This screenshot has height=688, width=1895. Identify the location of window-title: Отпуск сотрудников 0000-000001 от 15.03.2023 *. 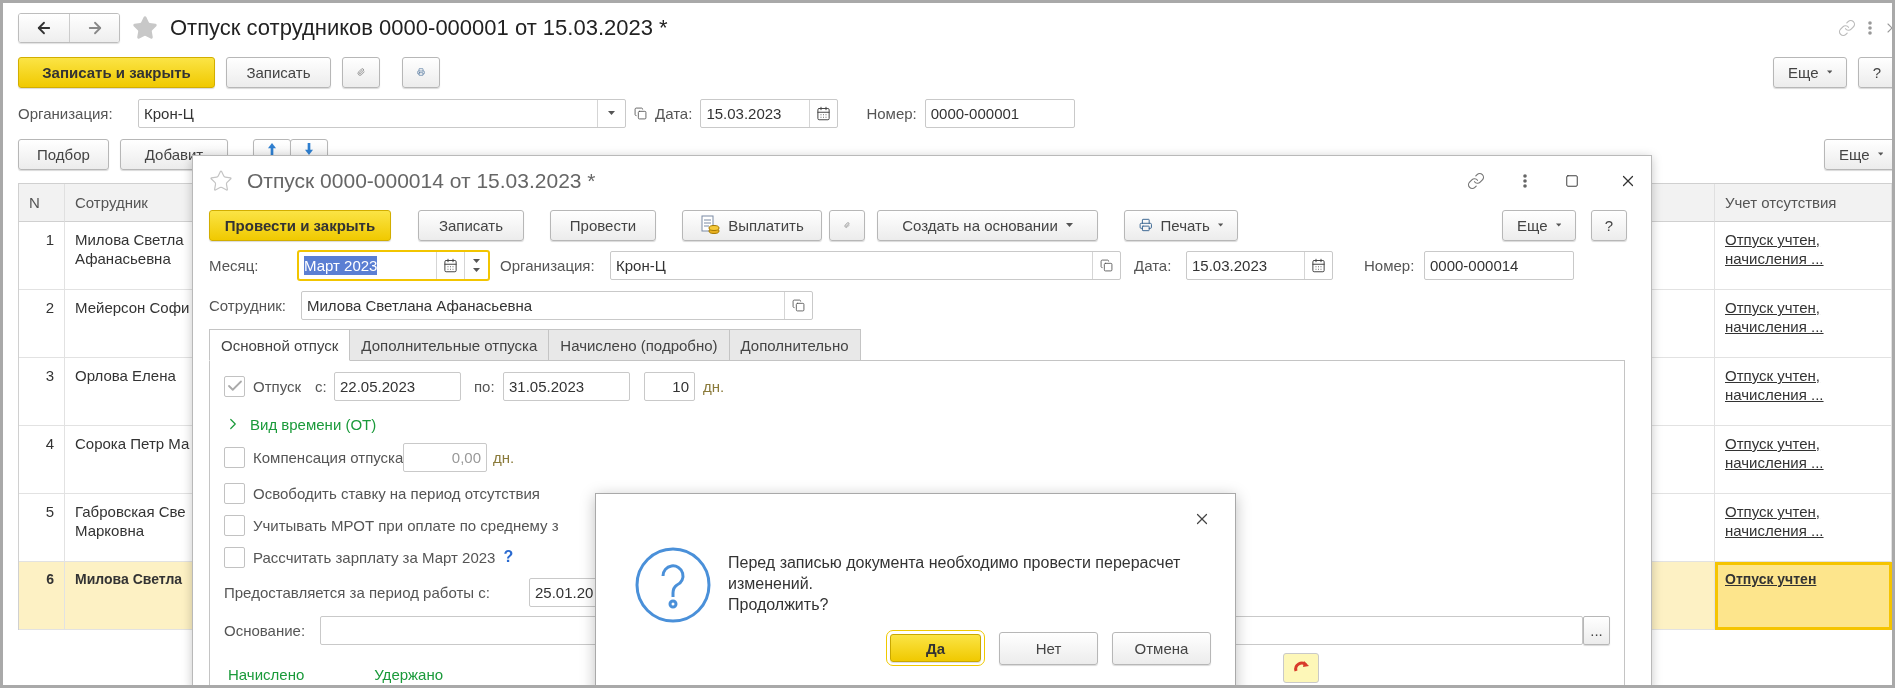
(419, 28).